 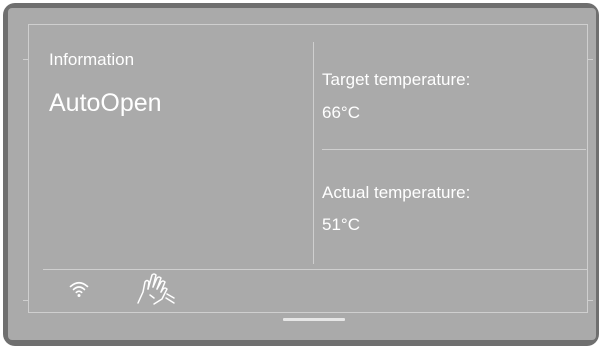 What do you see at coordinates (396, 192) in the screenshot?
I see `actual-temperature-label: Actual temperature:` at bounding box center [396, 192].